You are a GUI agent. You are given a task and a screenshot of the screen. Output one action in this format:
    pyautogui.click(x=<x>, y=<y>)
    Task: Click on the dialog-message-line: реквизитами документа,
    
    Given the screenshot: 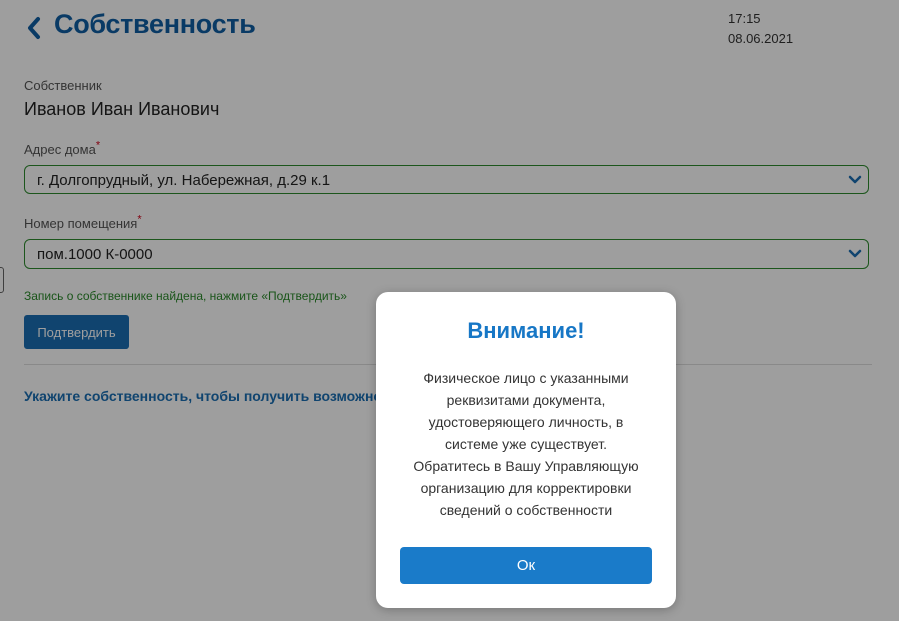 What is the action you would take?
    pyautogui.click(x=526, y=400)
    